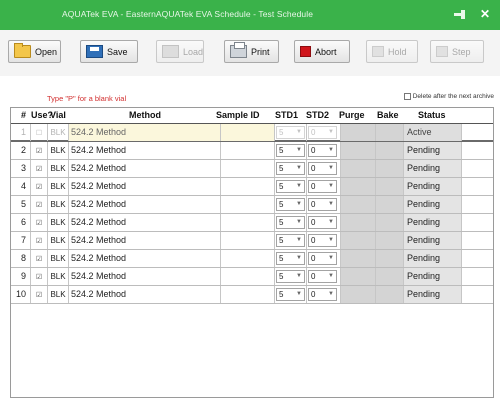  Describe the element at coordinates (457, 51) in the screenshot. I see `step-button: Step` at that location.